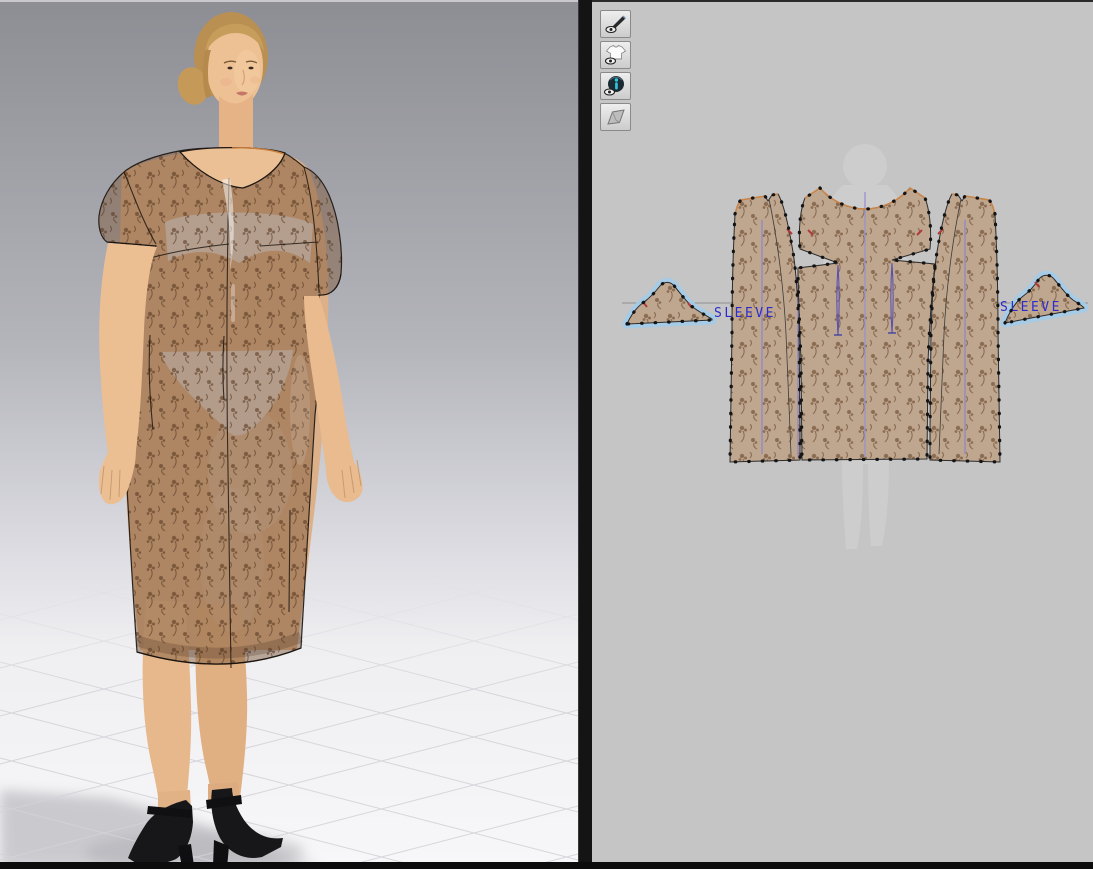 This screenshot has width=1093, height=869. Describe the element at coordinates (745, 313) in the screenshot. I see `sleeve-label-left: SLEEVE` at that location.